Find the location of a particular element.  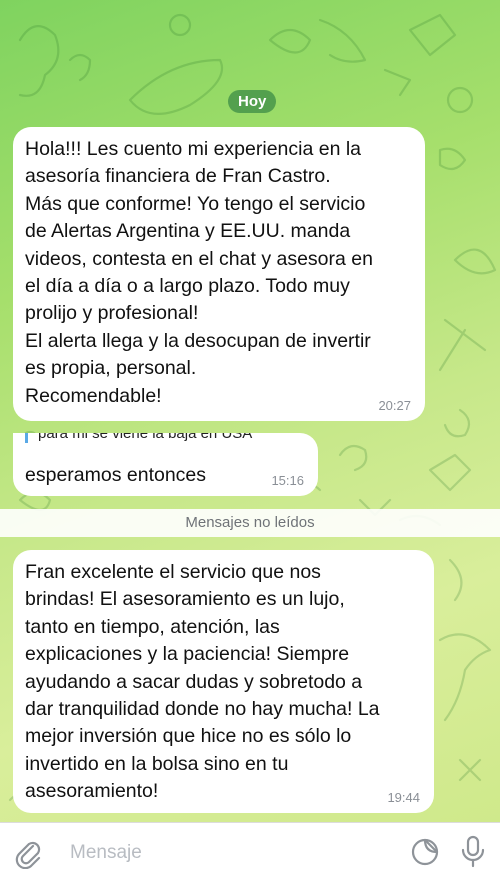

message-time: 19:44 is located at coordinates (403, 797).